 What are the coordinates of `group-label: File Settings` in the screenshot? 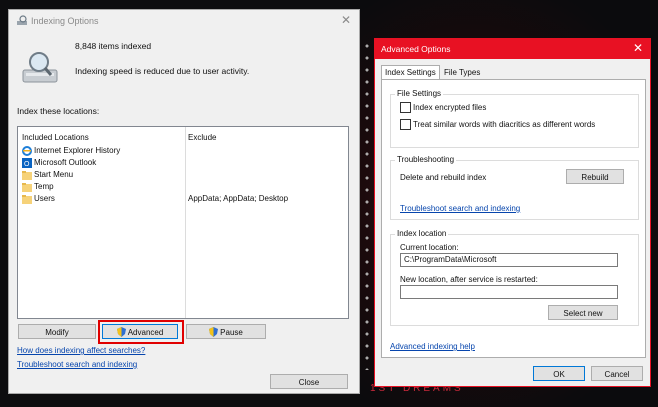 It's located at (419, 93).